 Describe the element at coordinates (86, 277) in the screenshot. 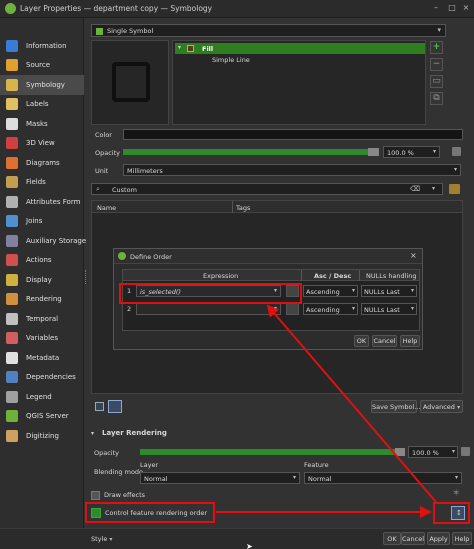

I see `splitter-handle` at that location.